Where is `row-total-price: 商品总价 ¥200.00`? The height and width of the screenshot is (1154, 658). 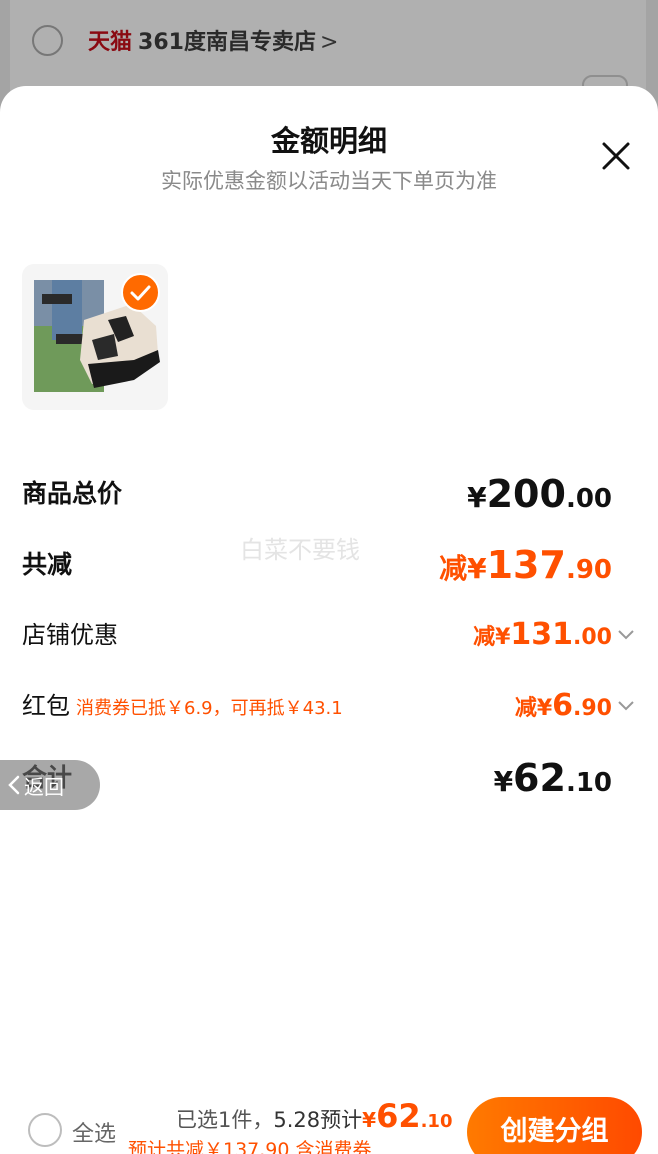
row-total-price: 商品总价 ¥200.00 is located at coordinates (329, 494).